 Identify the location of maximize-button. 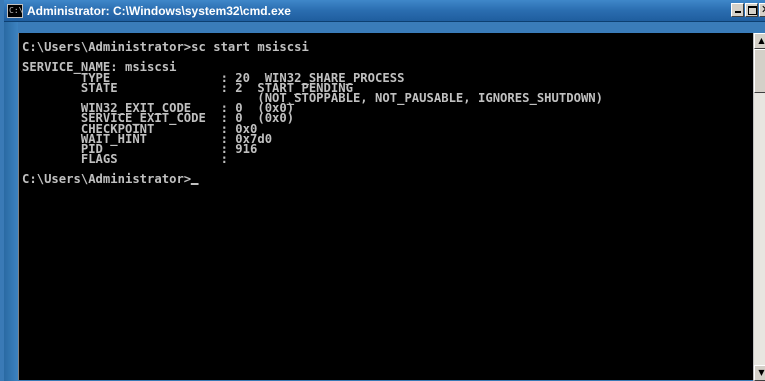
(751, 10).